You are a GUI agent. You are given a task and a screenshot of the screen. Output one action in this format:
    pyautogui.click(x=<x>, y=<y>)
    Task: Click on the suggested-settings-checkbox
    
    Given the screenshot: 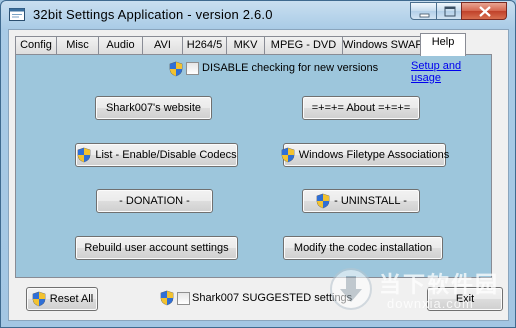 What is the action you would take?
    pyautogui.click(x=183, y=298)
    